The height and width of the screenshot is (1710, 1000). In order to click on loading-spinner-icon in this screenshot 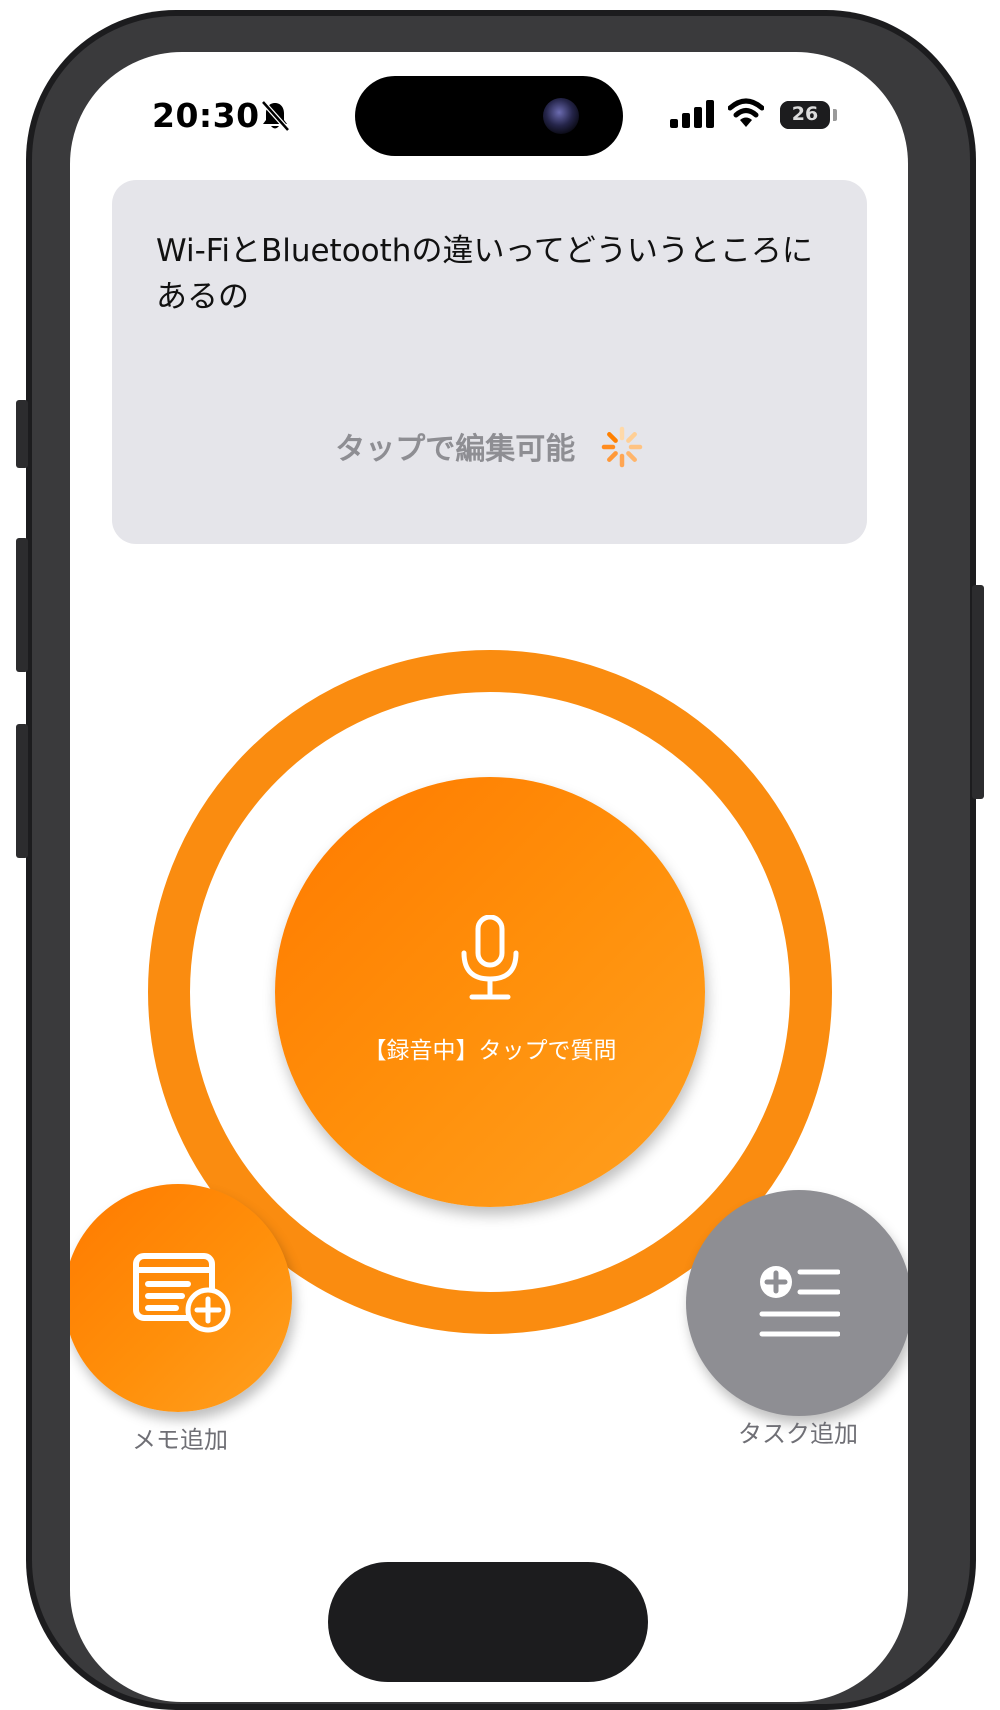, I will do `click(621, 446)`.